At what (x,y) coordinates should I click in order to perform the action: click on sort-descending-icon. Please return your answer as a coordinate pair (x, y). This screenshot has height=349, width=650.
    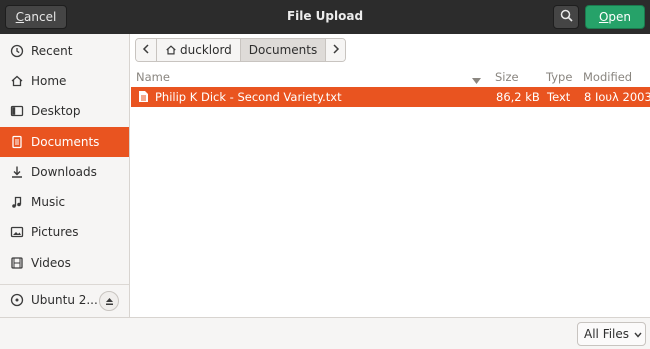
    Looking at the image, I should click on (476, 80).